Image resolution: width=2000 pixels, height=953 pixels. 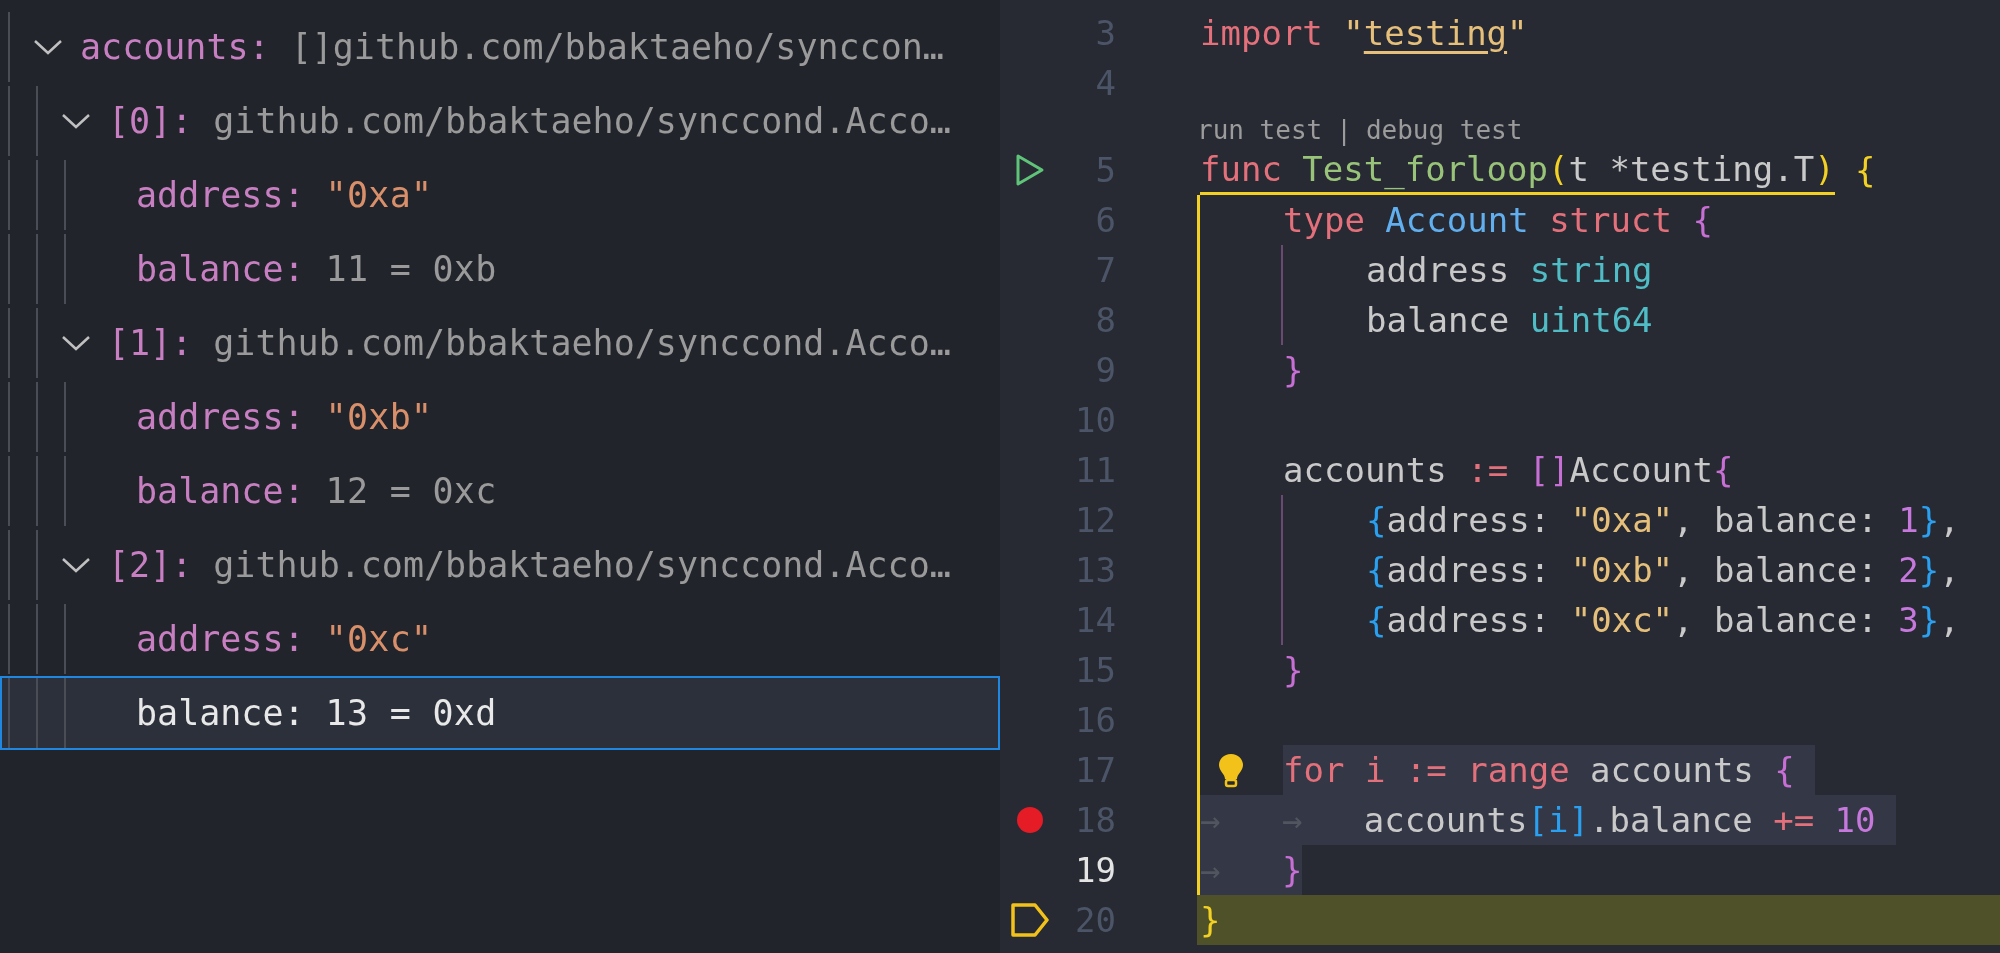 What do you see at coordinates (379, 195) in the screenshot?
I see `variable-value: "0xa"` at bounding box center [379, 195].